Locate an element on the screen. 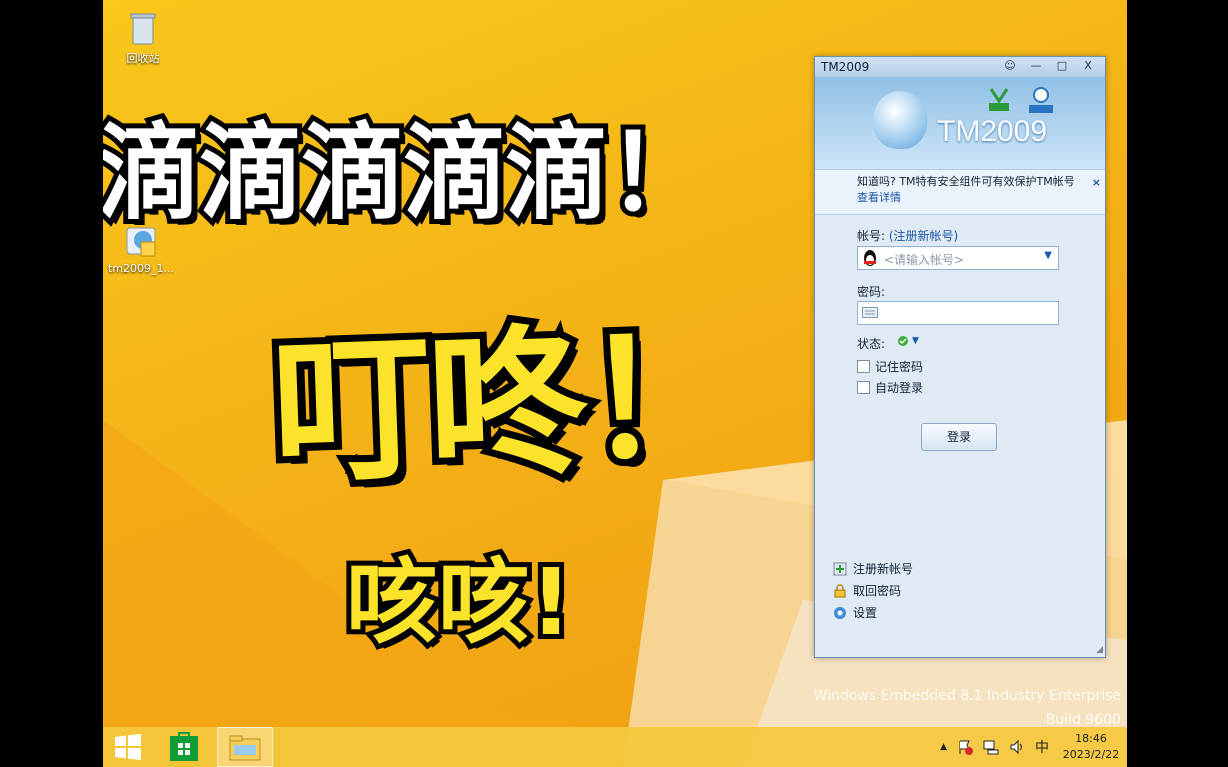  skin-icon: ☺ is located at coordinates (1010, 66).